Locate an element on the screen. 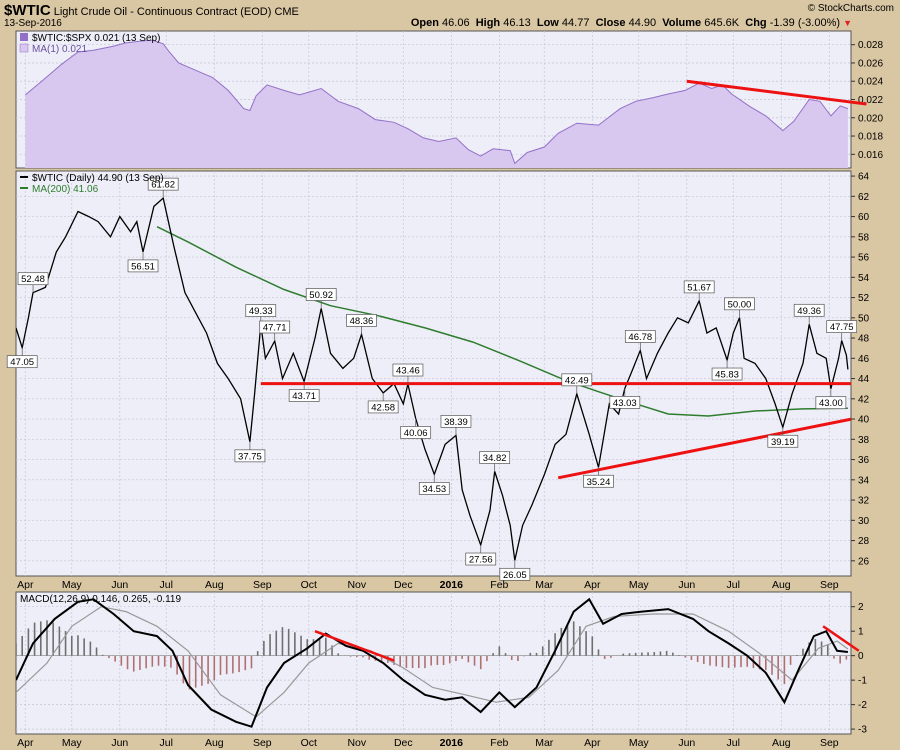  price-ytick-label: 54 is located at coordinates (864, 278).